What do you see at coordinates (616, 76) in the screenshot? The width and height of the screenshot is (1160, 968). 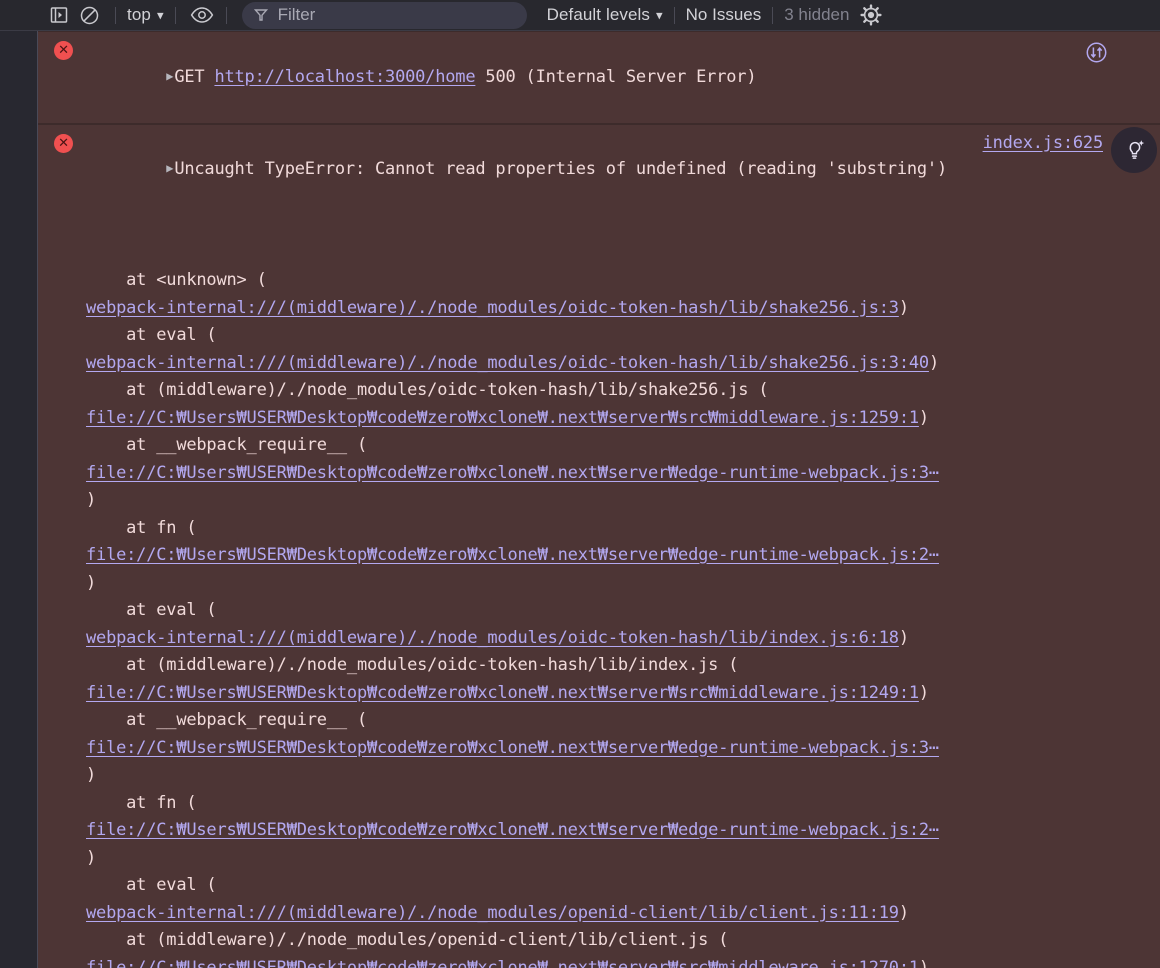 I see `request-status: 500 (Internal Server Error)` at bounding box center [616, 76].